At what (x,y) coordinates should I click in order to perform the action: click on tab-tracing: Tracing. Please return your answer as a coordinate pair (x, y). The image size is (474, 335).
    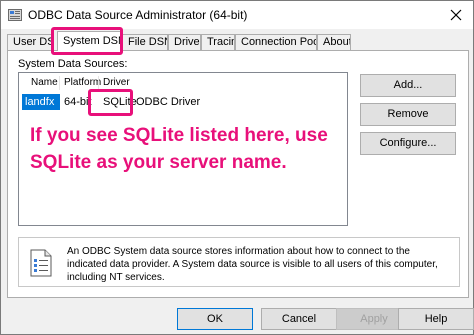
    Looking at the image, I should click on (218, 42).